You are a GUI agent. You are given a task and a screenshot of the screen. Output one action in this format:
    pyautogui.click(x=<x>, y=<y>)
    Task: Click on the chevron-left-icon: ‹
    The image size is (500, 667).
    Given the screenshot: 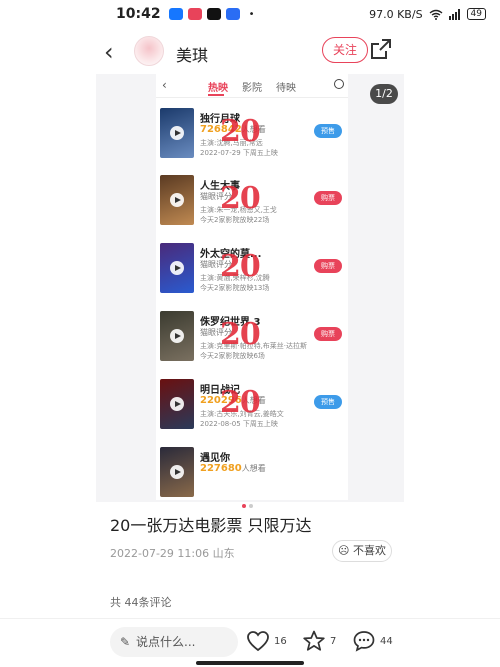 What is the action you would take?
    pyautogui.click(x=164, y=85)
    